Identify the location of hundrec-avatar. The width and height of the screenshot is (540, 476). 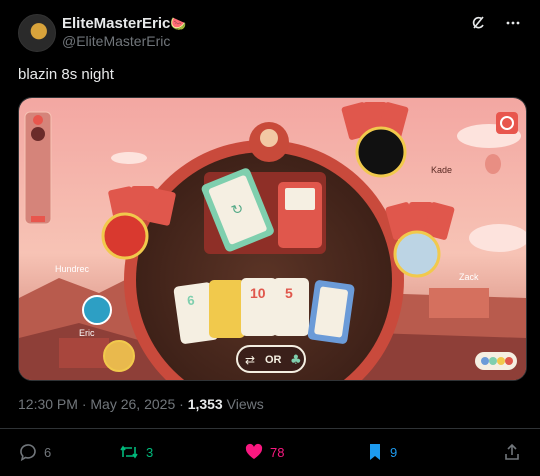
(125, 236).